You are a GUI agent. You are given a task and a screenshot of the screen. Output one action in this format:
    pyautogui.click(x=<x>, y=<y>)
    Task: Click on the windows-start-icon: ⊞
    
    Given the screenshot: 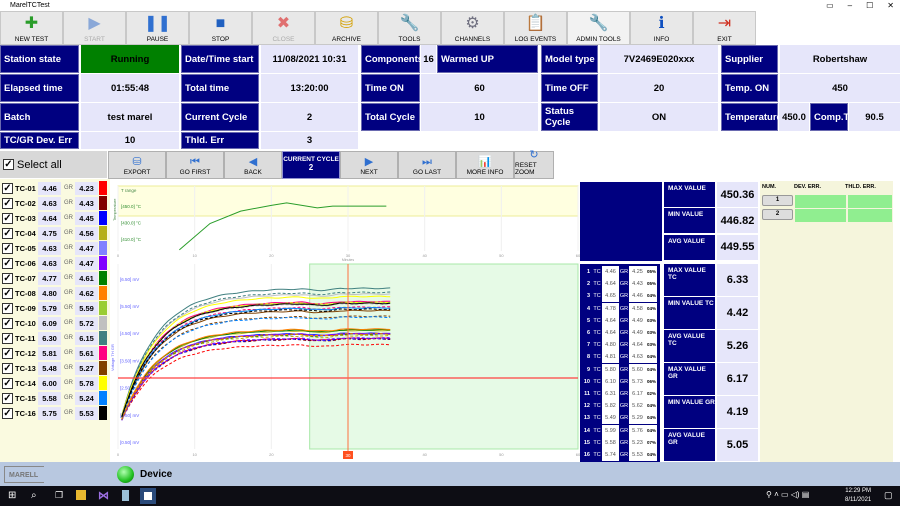 What is the action you would take?
    pyautogui.click(x=12, y=495)
    